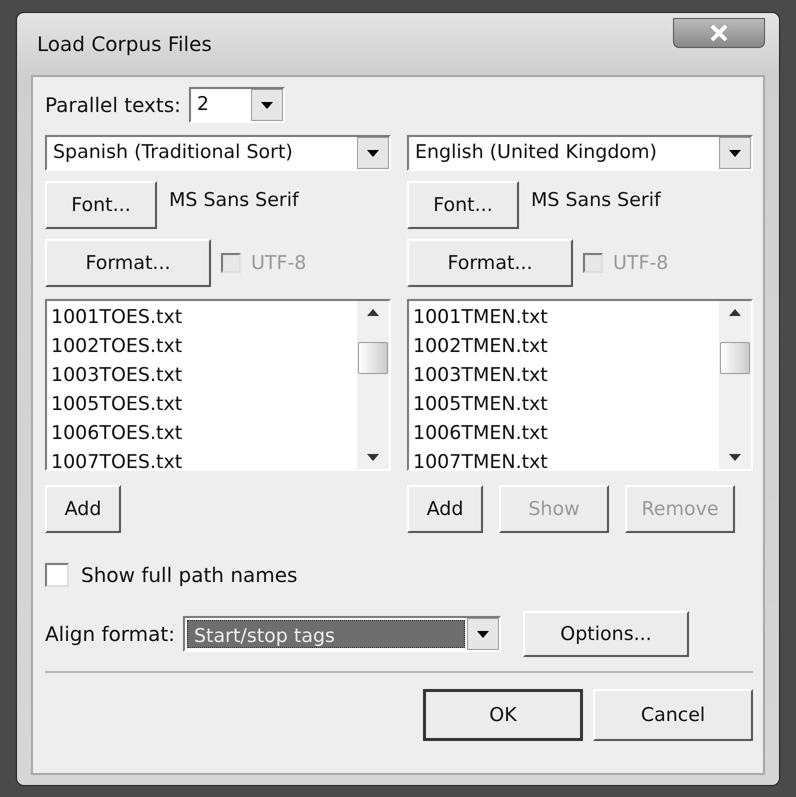  What do you see at coordinates (202, 458) in the screenshot?
I see `file-item: 1007TOES.txt` at bounding box center [202, 458].